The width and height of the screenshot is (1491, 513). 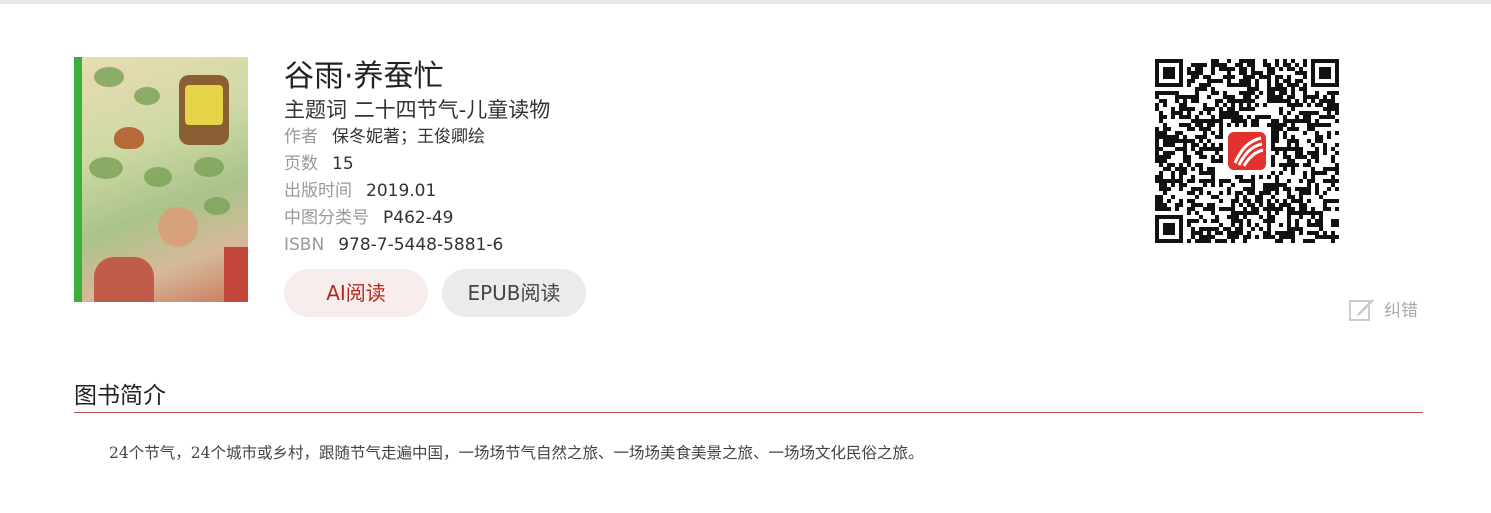 I want to click on meta-row-author: 作者 保冬妮著；王俊卿绘, so click(x=435, y=137).